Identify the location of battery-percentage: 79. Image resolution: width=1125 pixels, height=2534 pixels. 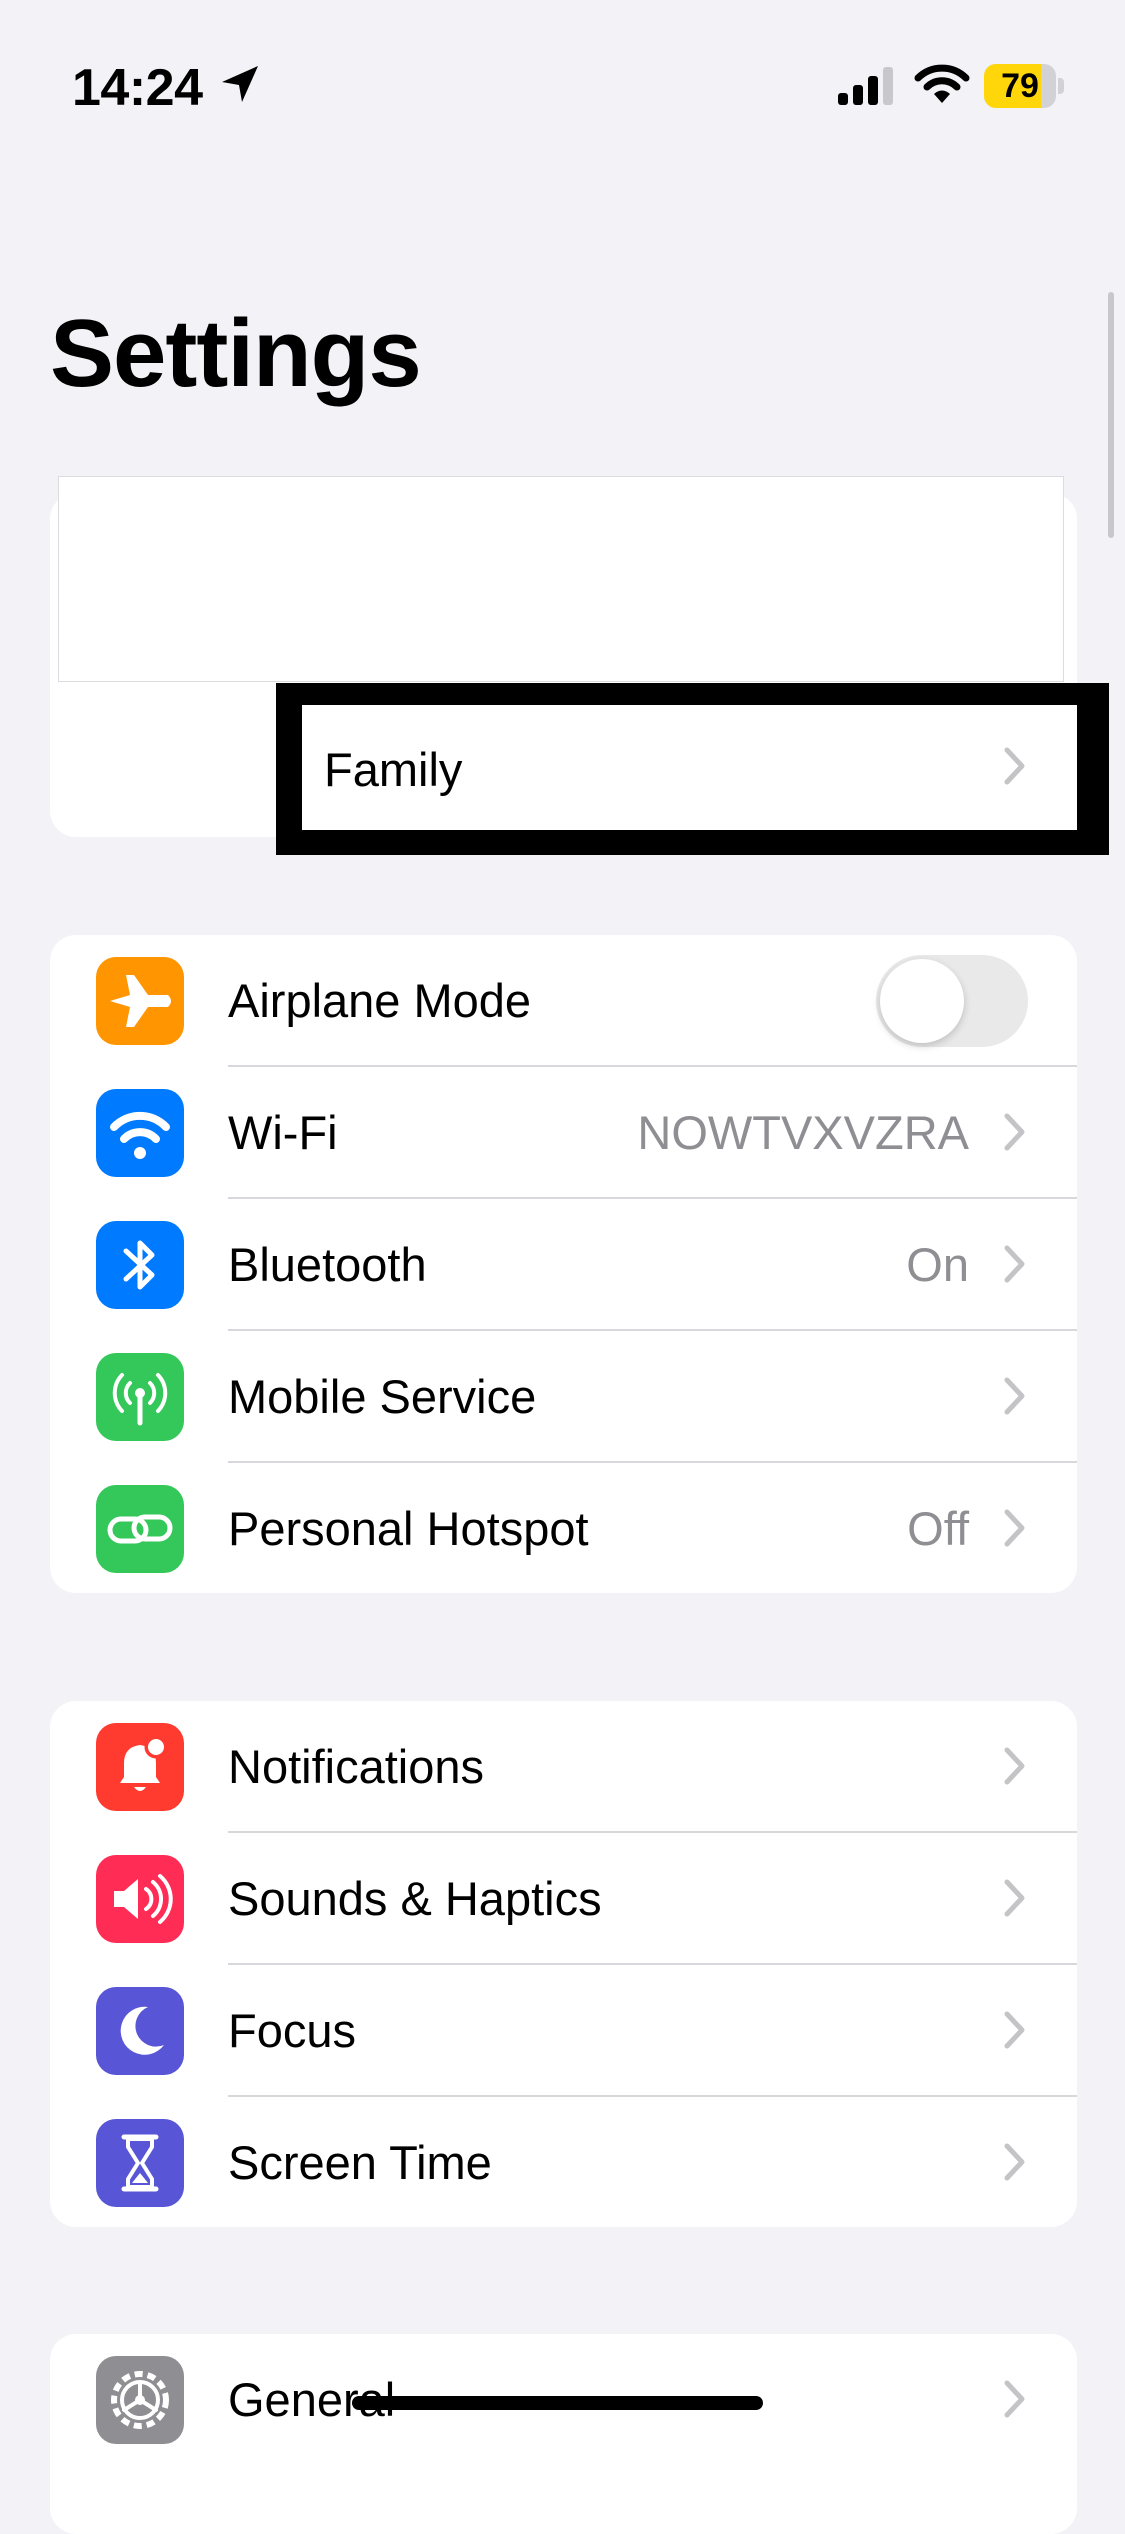
(1020, 86).